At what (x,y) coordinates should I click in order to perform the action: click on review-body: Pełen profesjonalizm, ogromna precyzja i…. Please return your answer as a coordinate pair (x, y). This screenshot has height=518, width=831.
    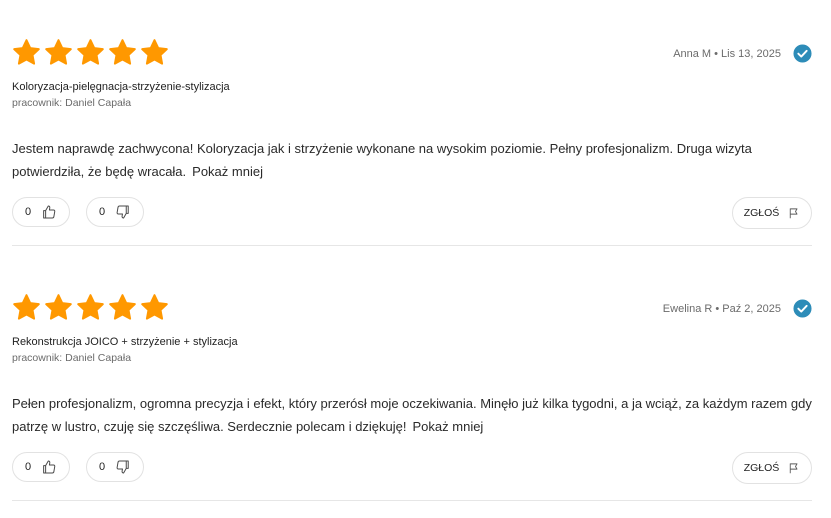
    Looking at the image, I should click on (412, 415).